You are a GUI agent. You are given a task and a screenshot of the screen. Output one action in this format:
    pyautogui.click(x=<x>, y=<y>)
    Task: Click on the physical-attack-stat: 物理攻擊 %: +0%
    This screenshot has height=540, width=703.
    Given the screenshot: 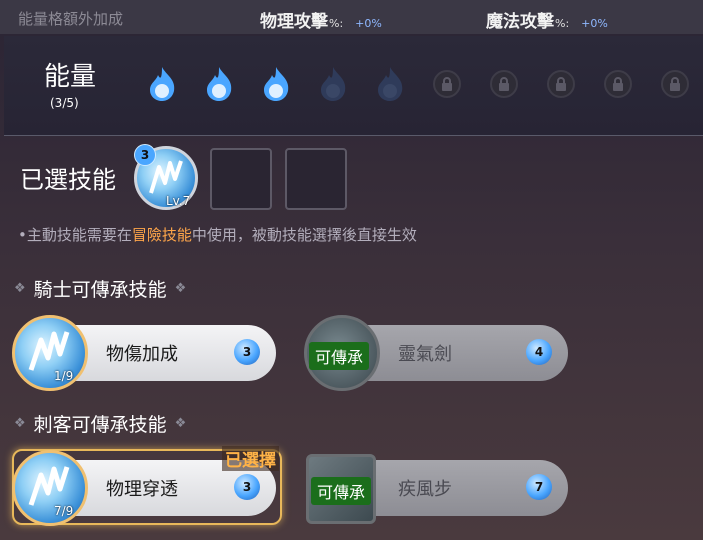 What is the action you would take?
    pyautogui.click(x=321, y=19)
    